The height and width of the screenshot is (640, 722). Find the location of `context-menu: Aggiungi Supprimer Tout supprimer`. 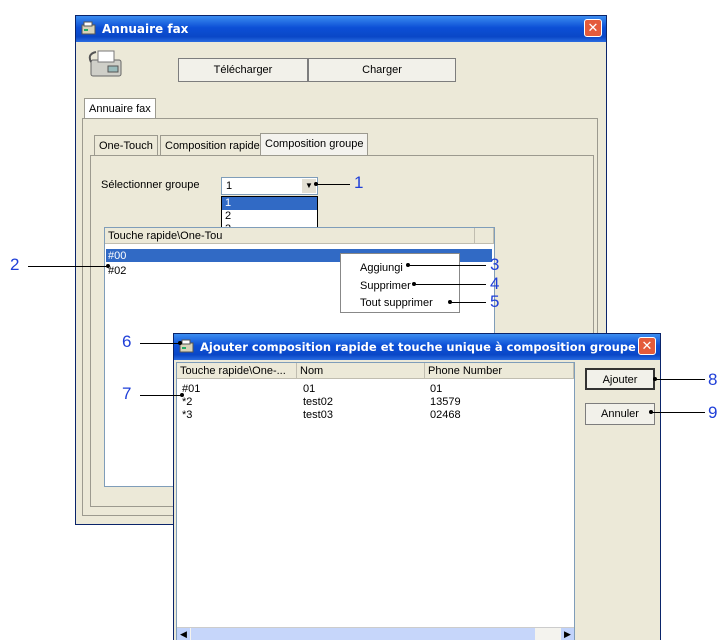

context-menu: Aggiungi Supprimer Tout supprimer is located at coordinates (400, 283).